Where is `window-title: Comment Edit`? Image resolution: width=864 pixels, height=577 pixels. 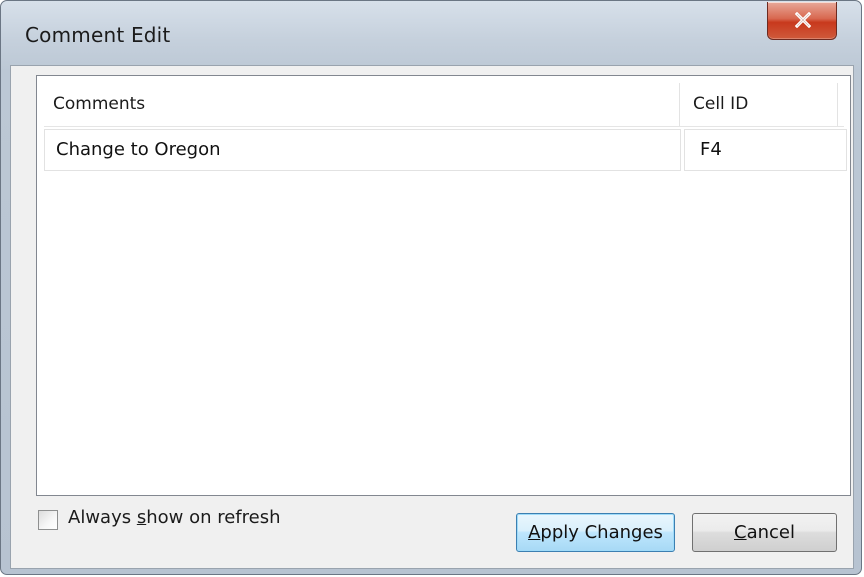
window-title: Comment Edit is located at coordinates (98, 35).